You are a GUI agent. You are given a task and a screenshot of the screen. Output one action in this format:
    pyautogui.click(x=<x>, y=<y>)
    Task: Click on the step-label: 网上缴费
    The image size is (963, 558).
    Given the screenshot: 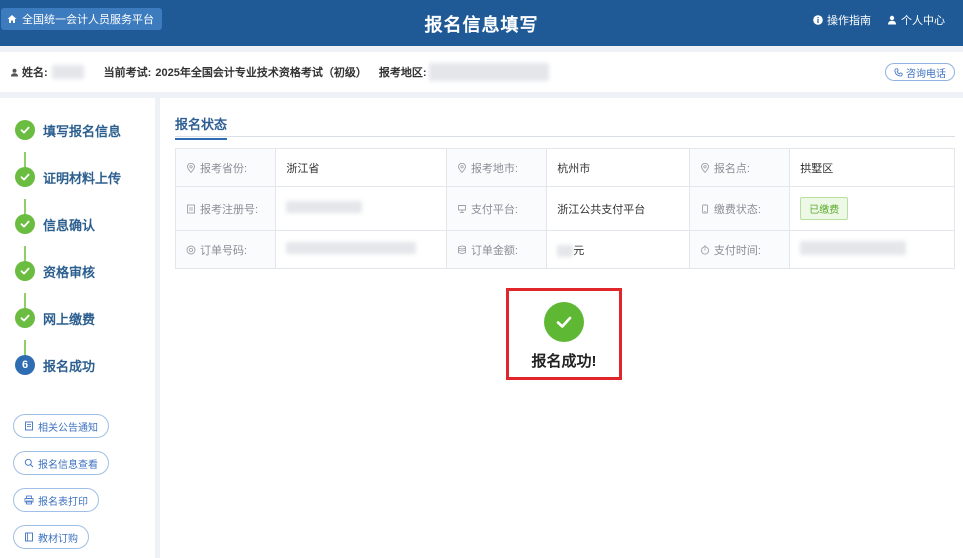 What is the action you would take?
    pyautogui.click(x=69, y=319)
    